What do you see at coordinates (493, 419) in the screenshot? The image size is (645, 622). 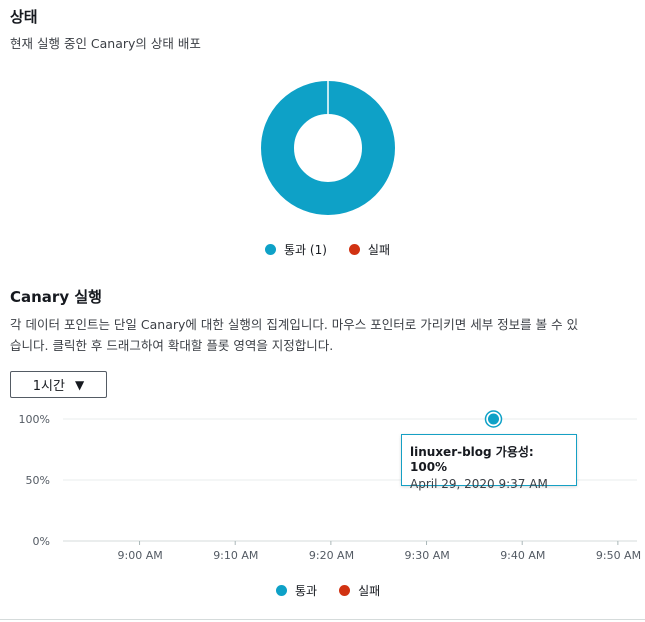 I see `data-point` at bounding box center [493, 419].